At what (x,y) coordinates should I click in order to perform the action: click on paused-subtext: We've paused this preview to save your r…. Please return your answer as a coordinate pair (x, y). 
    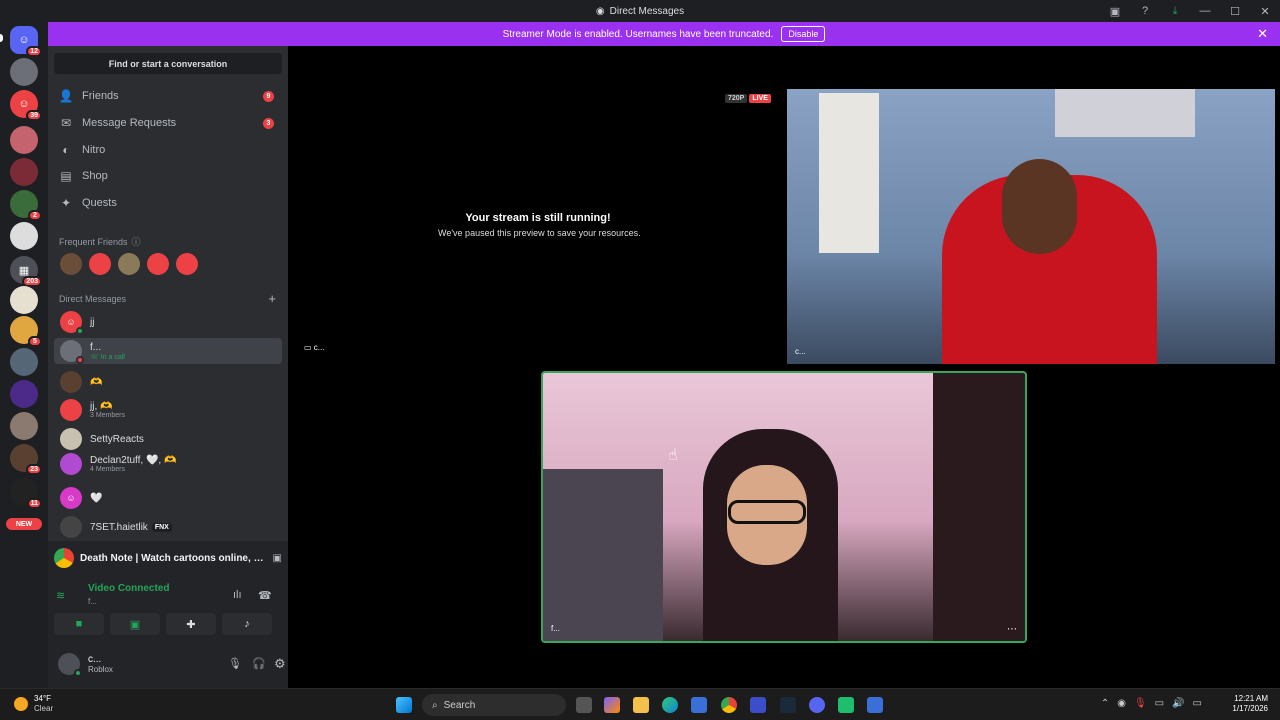
    Looking at the image, I should click on (539, 233).